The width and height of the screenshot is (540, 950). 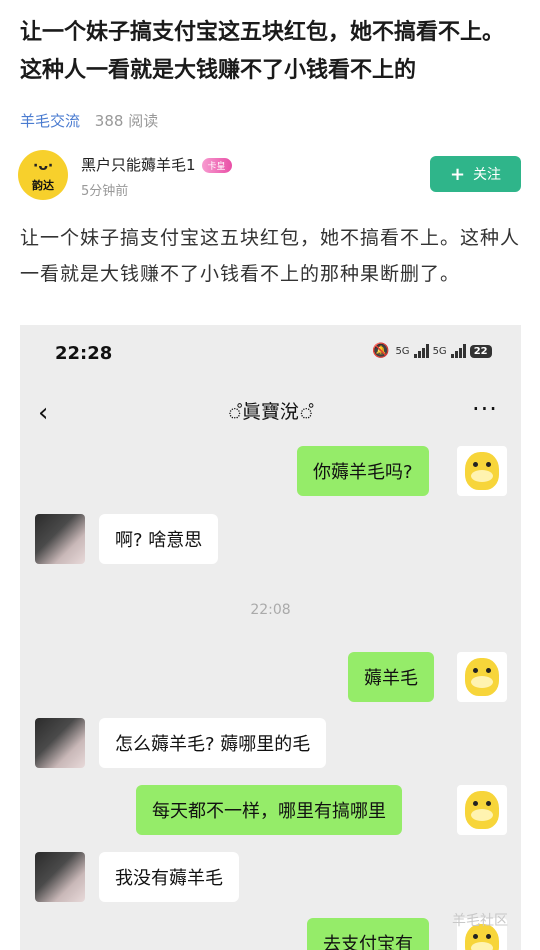 What do you see at coordinates (480, 351) in the screenshot?
I see `battery-icon: 22` at bounding box center [480, 351].